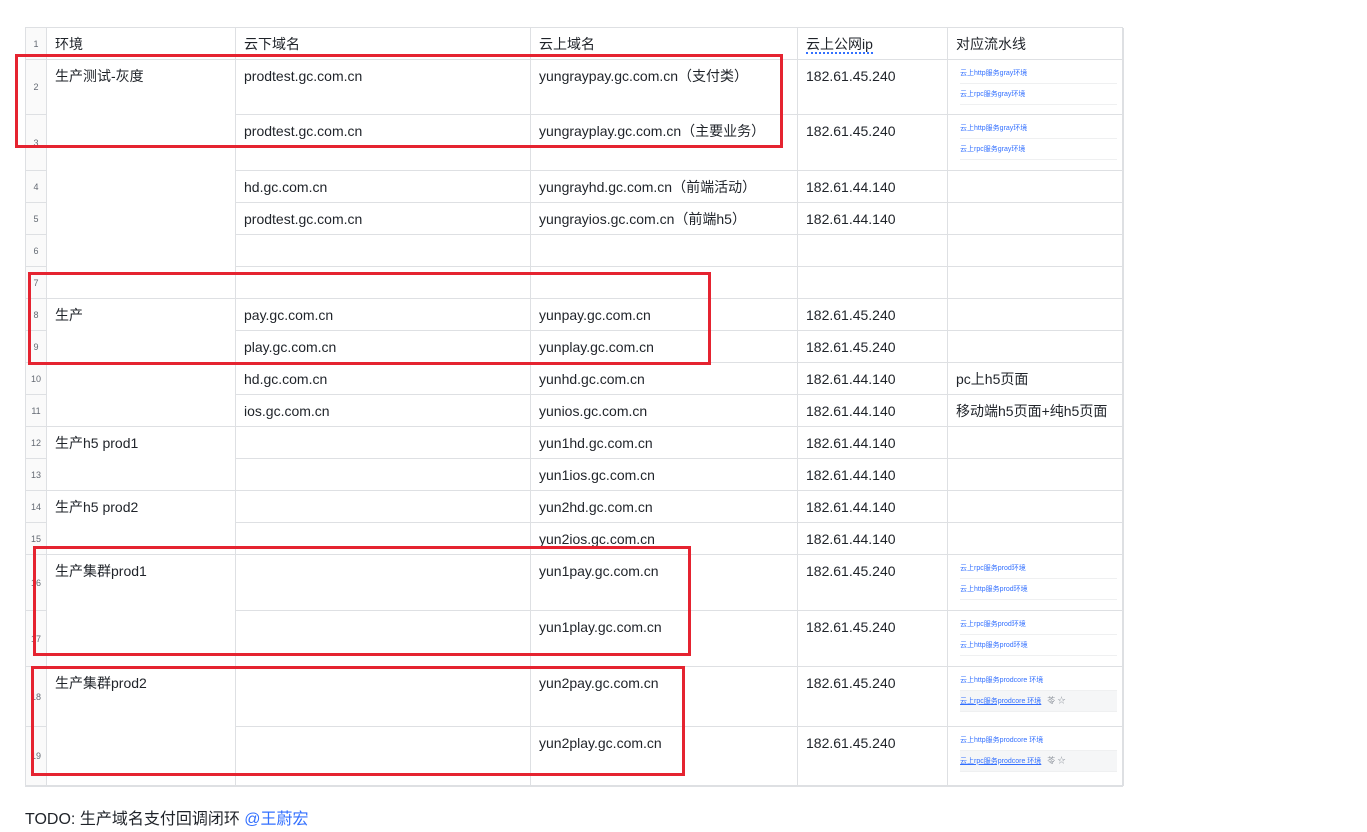  I want to click on cell-env: 生产, so click(141, 363).